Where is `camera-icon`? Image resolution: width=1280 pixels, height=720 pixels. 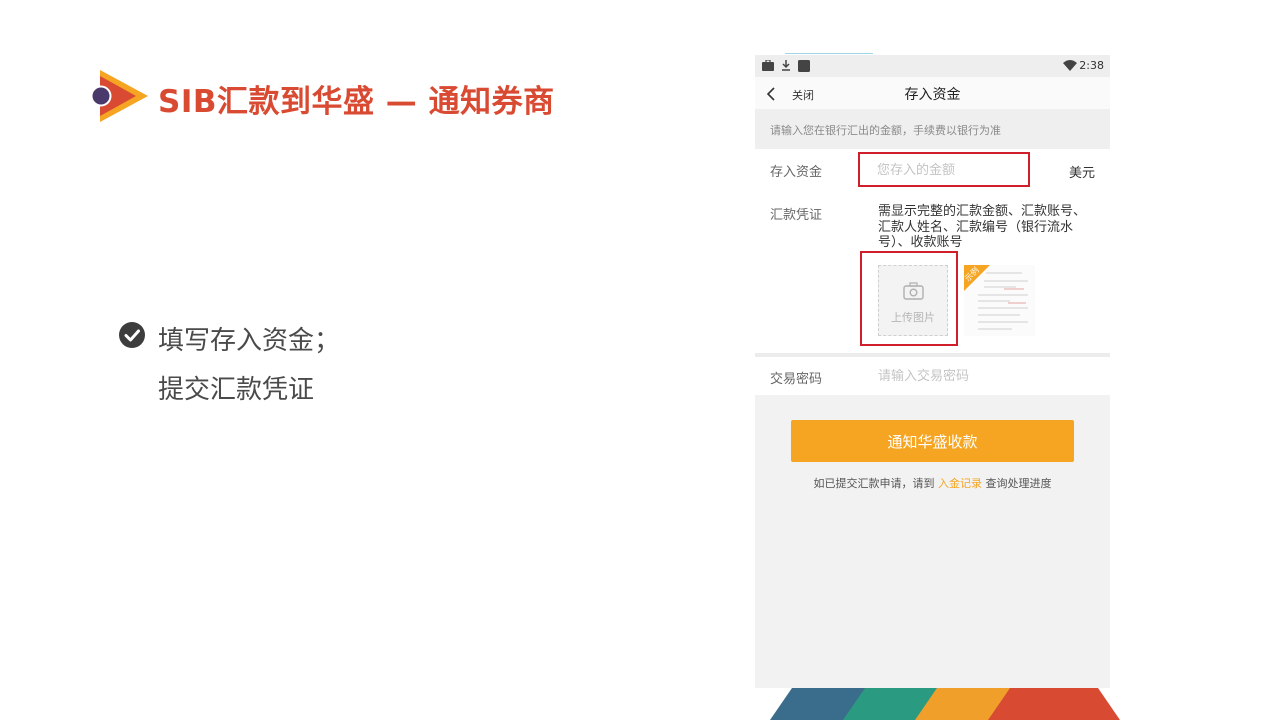 camera-icon is located at coordinates (913, 291).